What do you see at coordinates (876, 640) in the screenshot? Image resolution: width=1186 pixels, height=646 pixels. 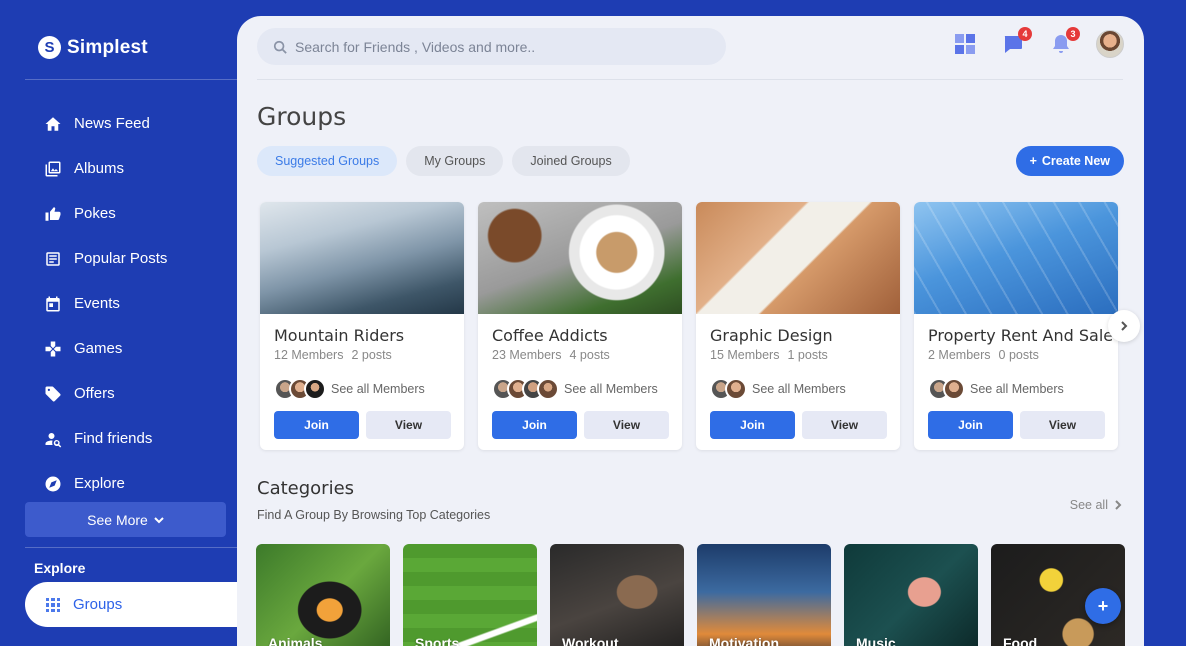 I see `category-label: Music` at bounding box center [876, 640].